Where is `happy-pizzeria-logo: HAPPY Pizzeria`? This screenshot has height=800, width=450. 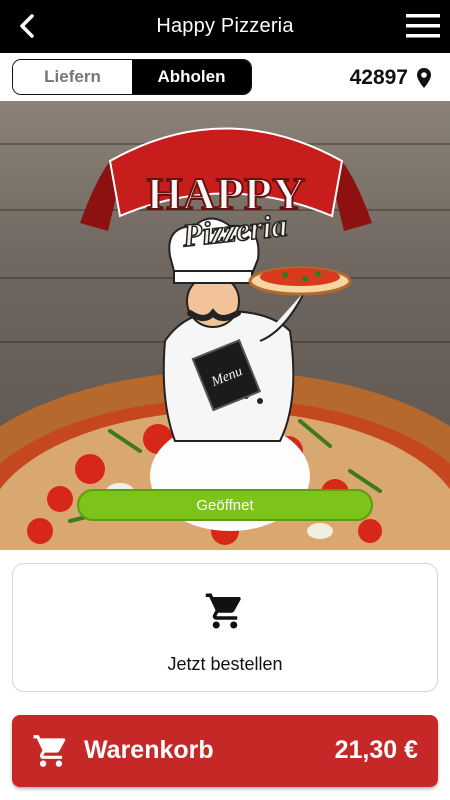
happy-pizzeria-logo: HAPPY Pizzeria is located at coordinates (226, 190).